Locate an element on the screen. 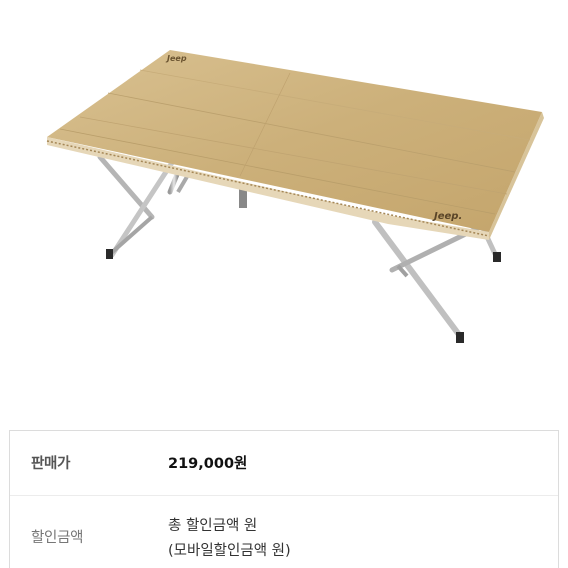 The width and height of the screenshot is (568, 568). sale-price-value: 219,000원 is located at coordinates (208, 464).